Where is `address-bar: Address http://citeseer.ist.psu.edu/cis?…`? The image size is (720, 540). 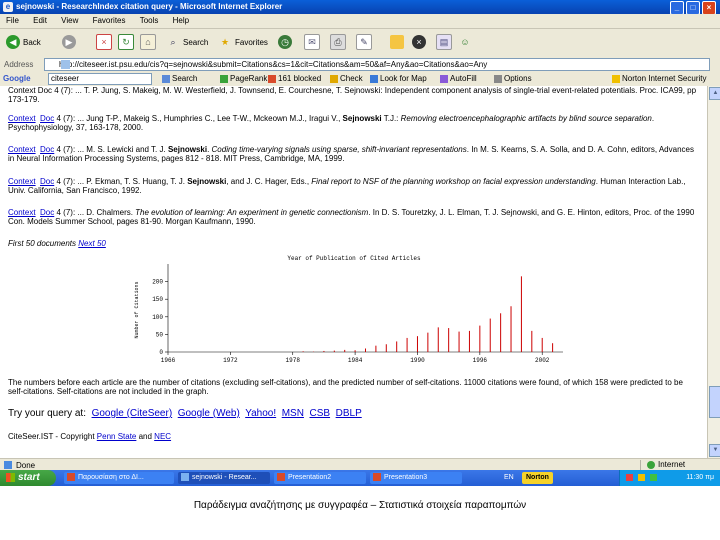
address-bar: Address http://citeseer.ist.psu.edu/cis?… is located at coordinates (360, 64).